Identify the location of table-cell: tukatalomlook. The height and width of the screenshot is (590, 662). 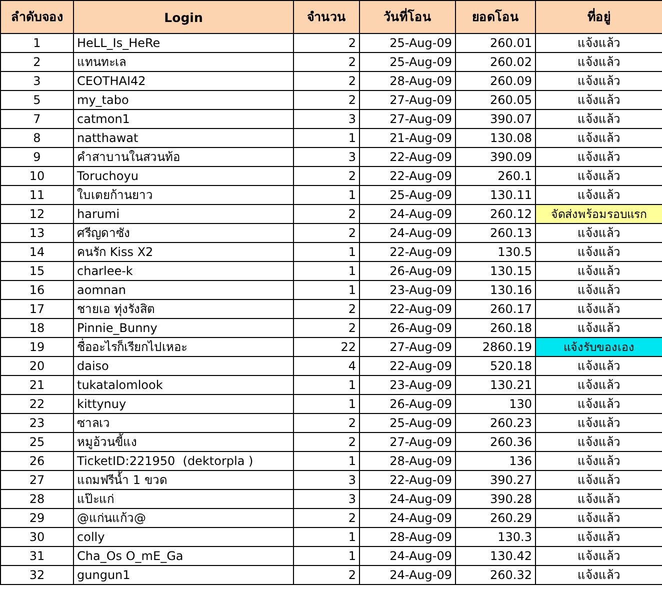
(184, 385).